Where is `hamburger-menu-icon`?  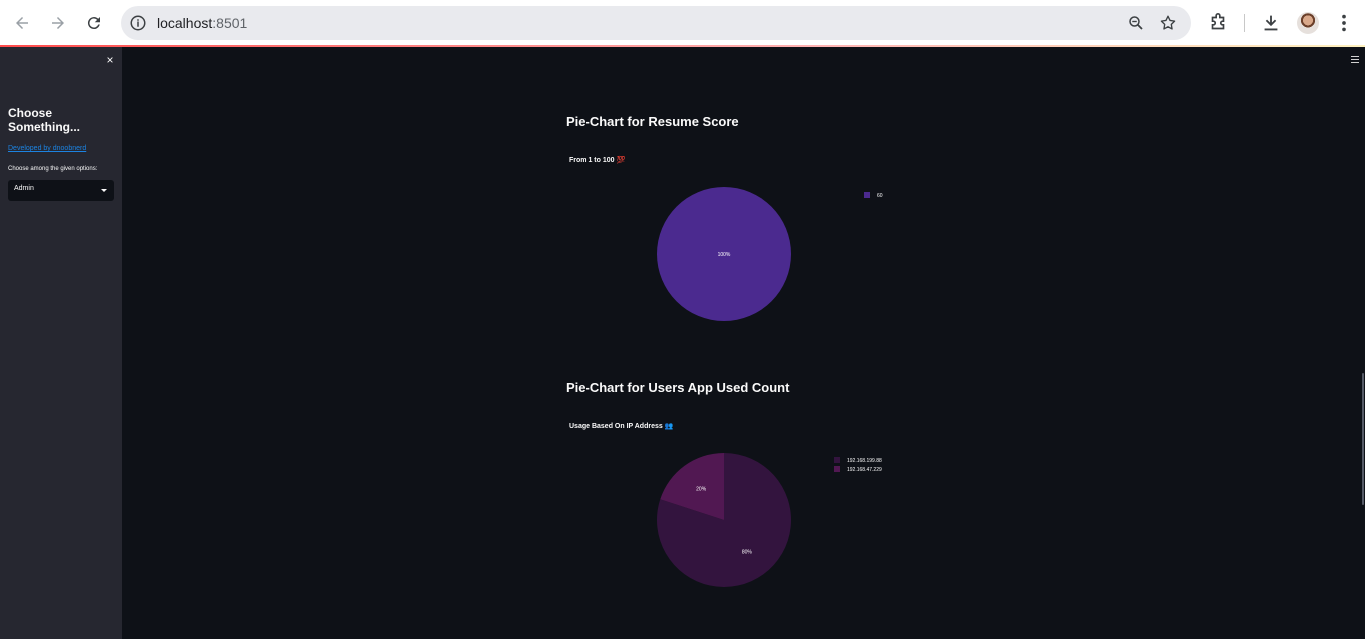 hamburger-menu-icon is located at coordinates (1355, 59).